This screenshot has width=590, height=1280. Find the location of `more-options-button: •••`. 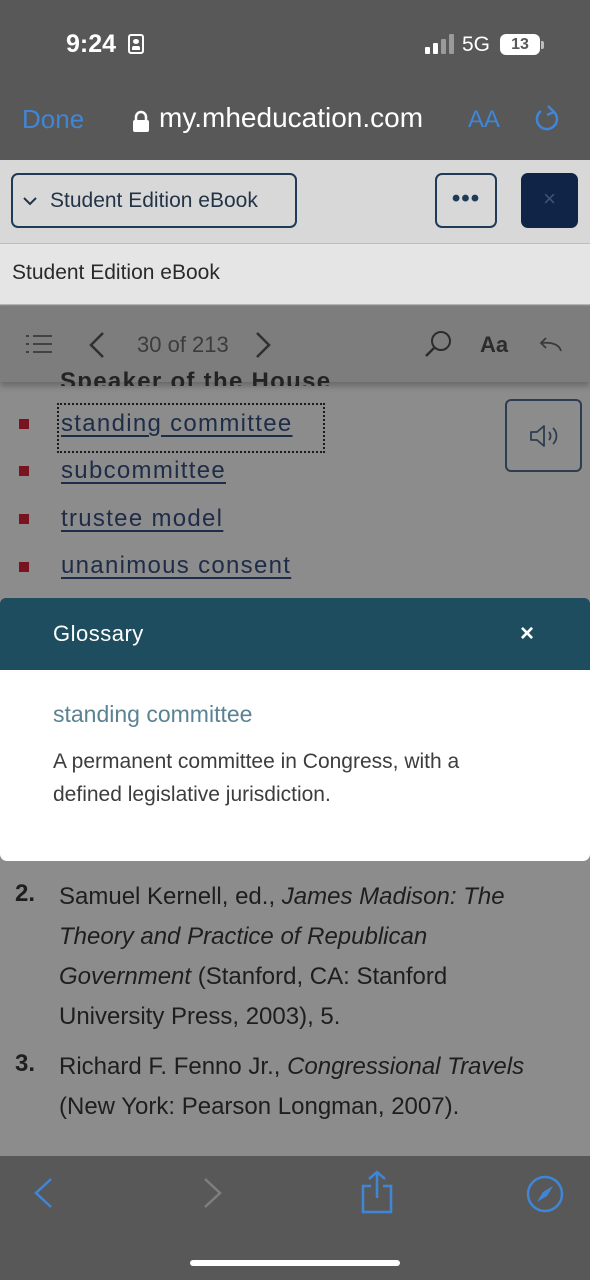

more-options-button: ••• is located at coordinates (466, 200).